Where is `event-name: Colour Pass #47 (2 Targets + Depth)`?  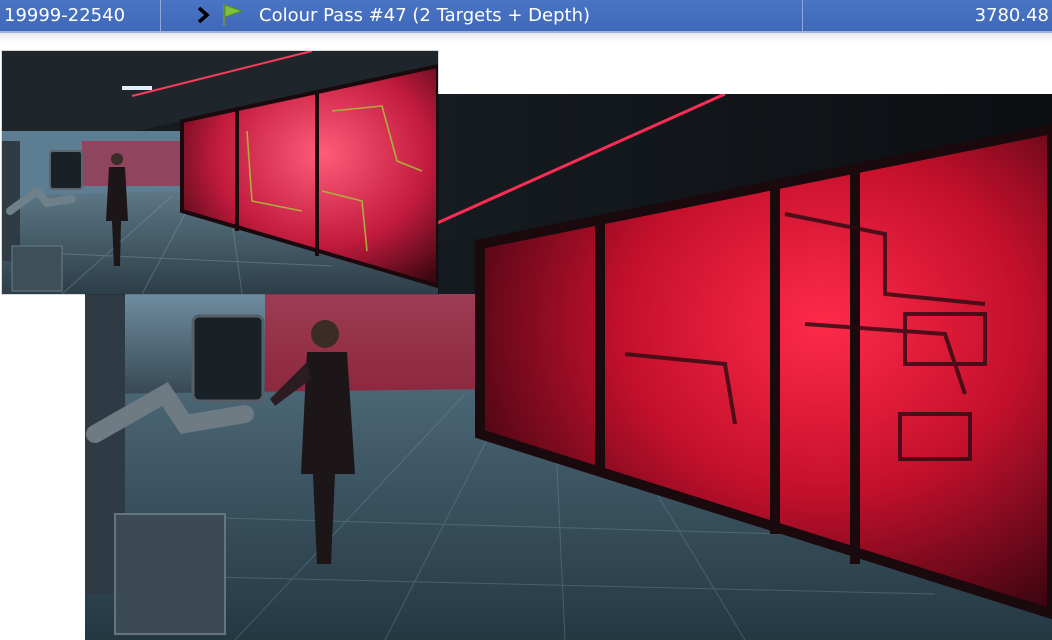 event-name: Colour Pass #47 (2 Targets + Depth) is located at coordinates (425, 15).